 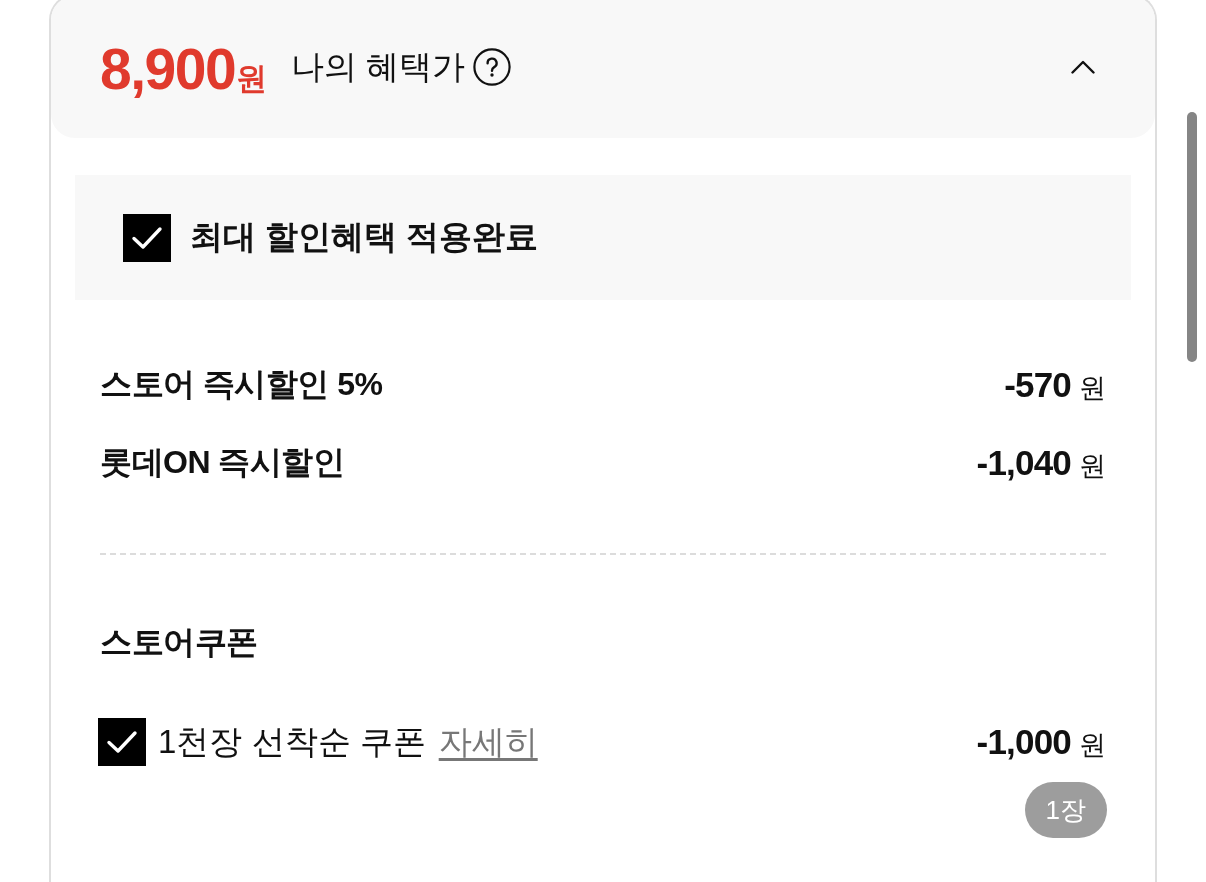 I want to click on details-link: 자세히, so click(x=488, y=742).